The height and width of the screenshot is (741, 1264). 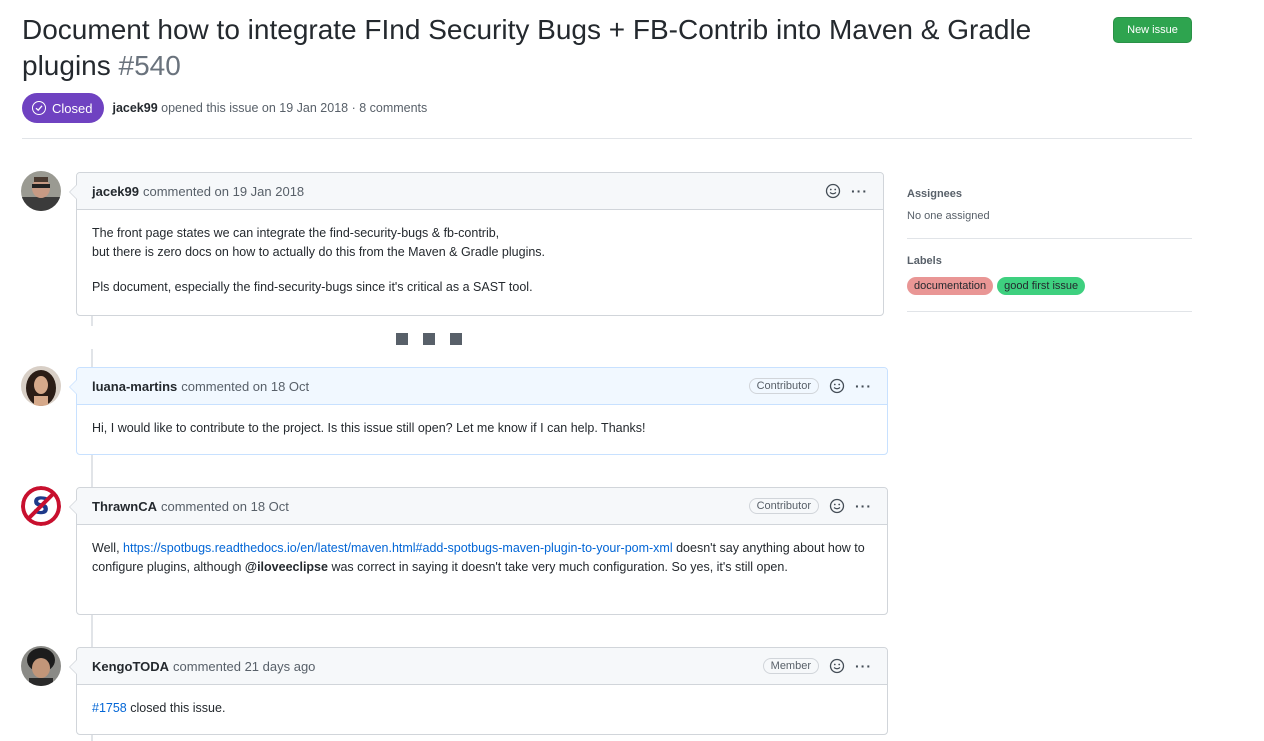 What do you see at coordinates (124, 506) in the screenshot?
I see `comment-author: ThrawnCA` at bounding box center [124, 506].